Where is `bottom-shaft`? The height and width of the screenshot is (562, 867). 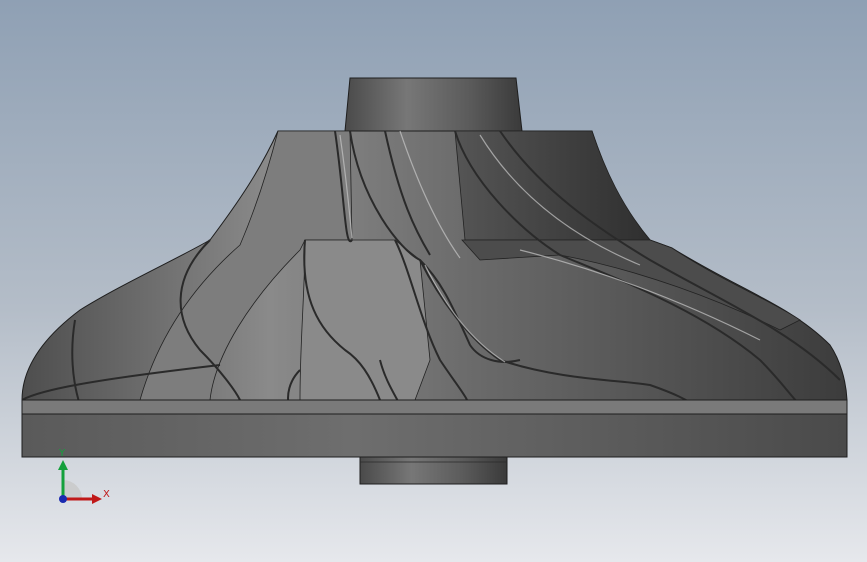 bottom-shaft is located at coordinates (433, 470).